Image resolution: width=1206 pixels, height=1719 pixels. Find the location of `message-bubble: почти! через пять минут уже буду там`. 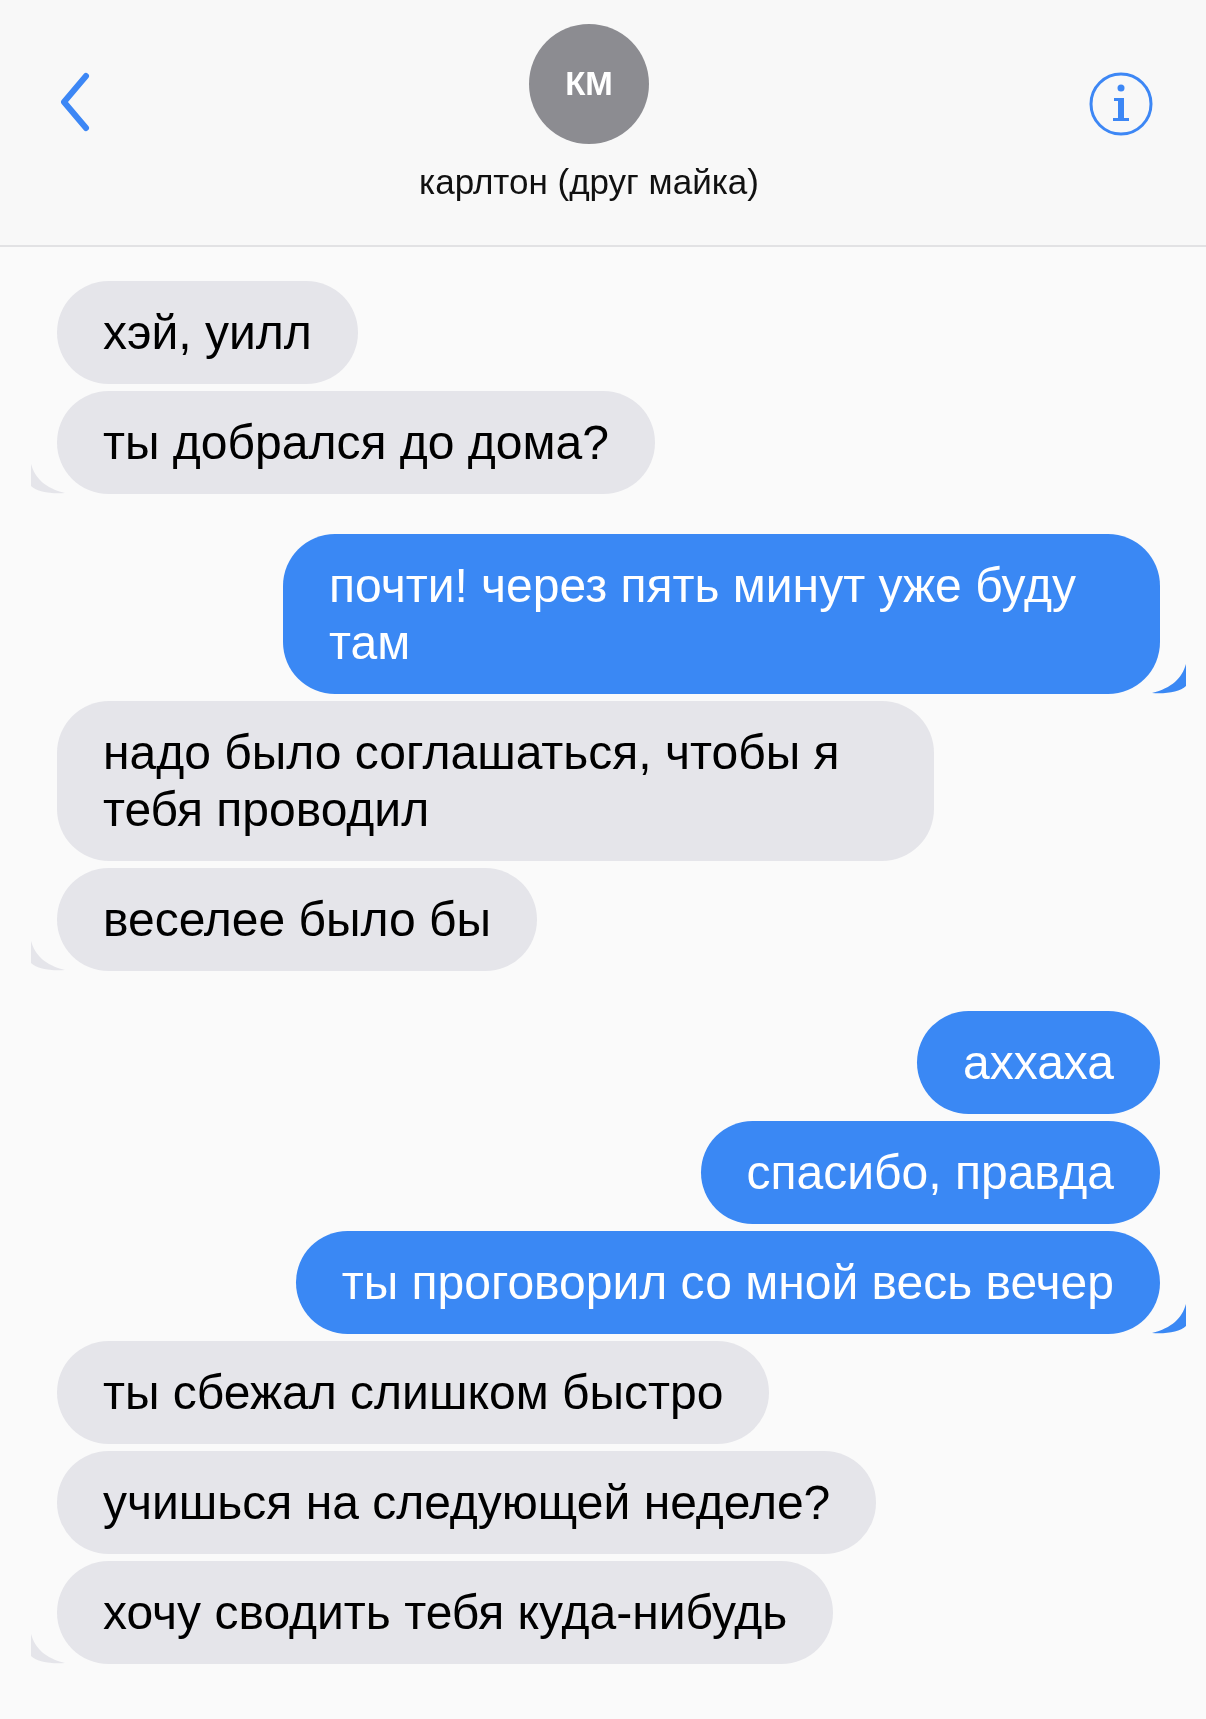

message-bubble: почти! через пять минут уже буду там is located at coordinates (721, 614).